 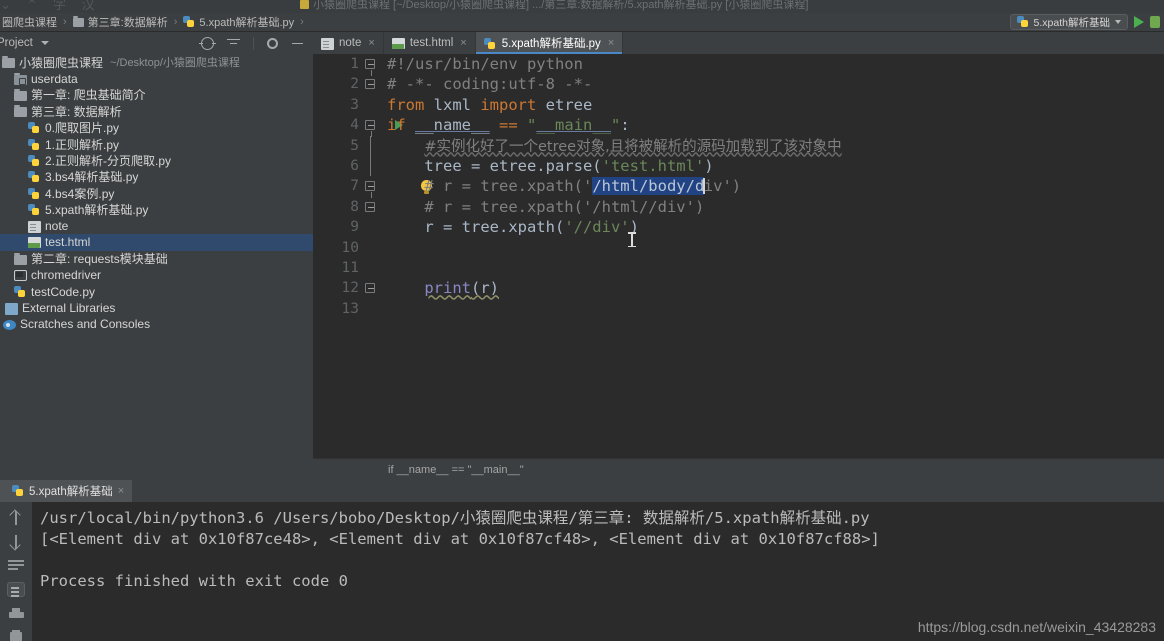 What do you see at coordinates (108, 161) in the screenshot?
I see `tree-item-label: 2.正则解析-分页爬取.py` at bounding box center [108, 161].